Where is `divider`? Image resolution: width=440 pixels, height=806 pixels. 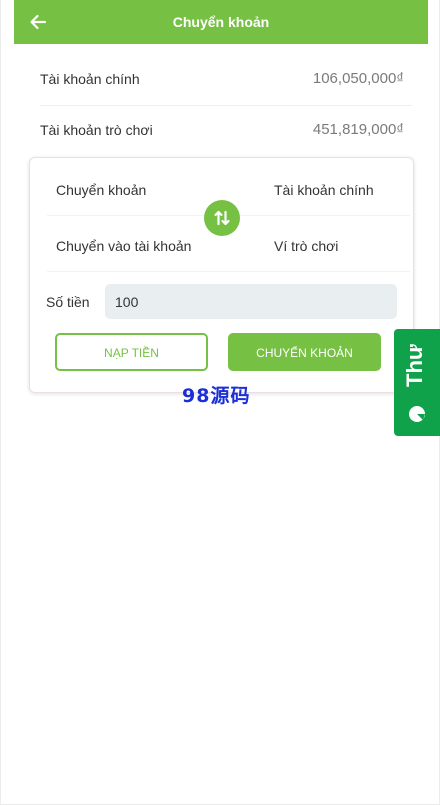
divider is located at coordinates (228, 271).